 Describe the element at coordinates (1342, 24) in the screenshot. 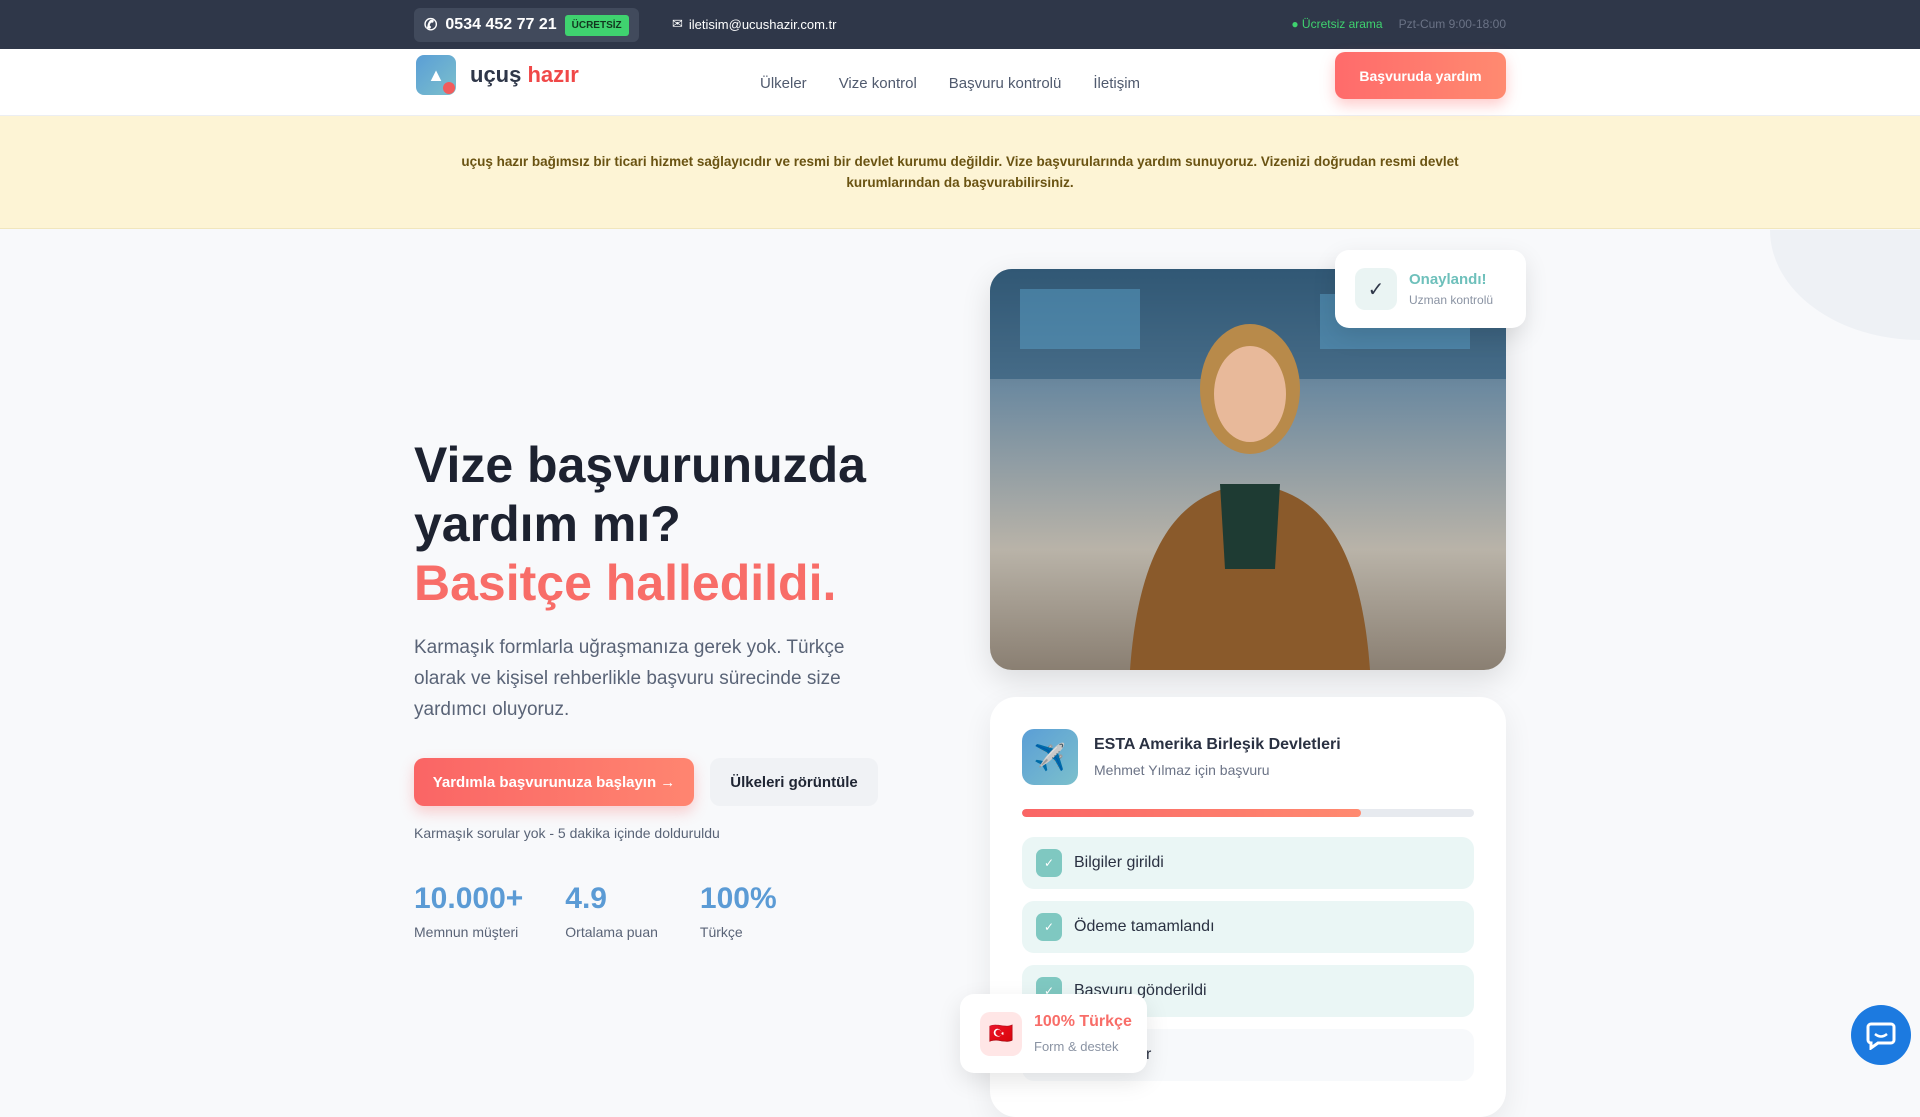

I see `free-call-text: Ücretsiz arama` at that location.